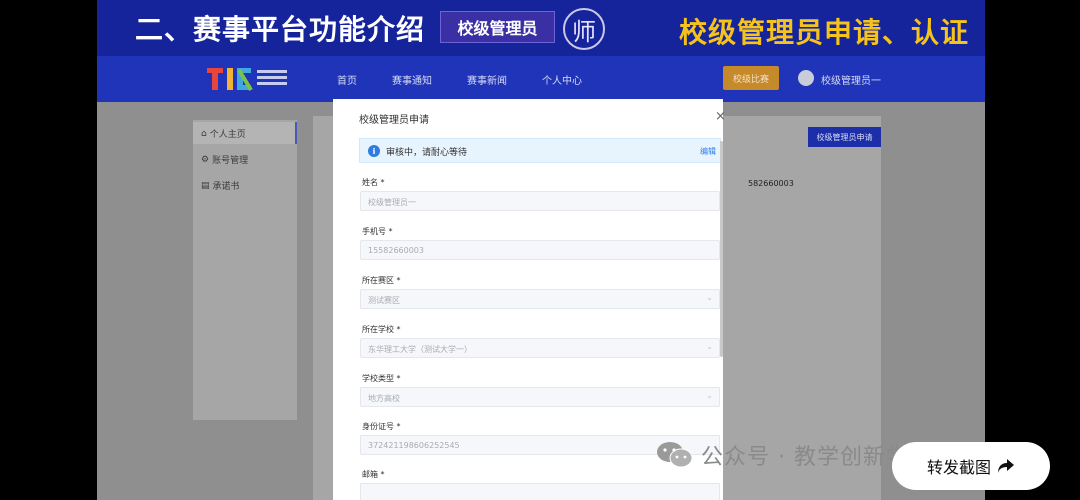  I want to click on region-select: 测试赛区 ⌄, so click(540, 299).